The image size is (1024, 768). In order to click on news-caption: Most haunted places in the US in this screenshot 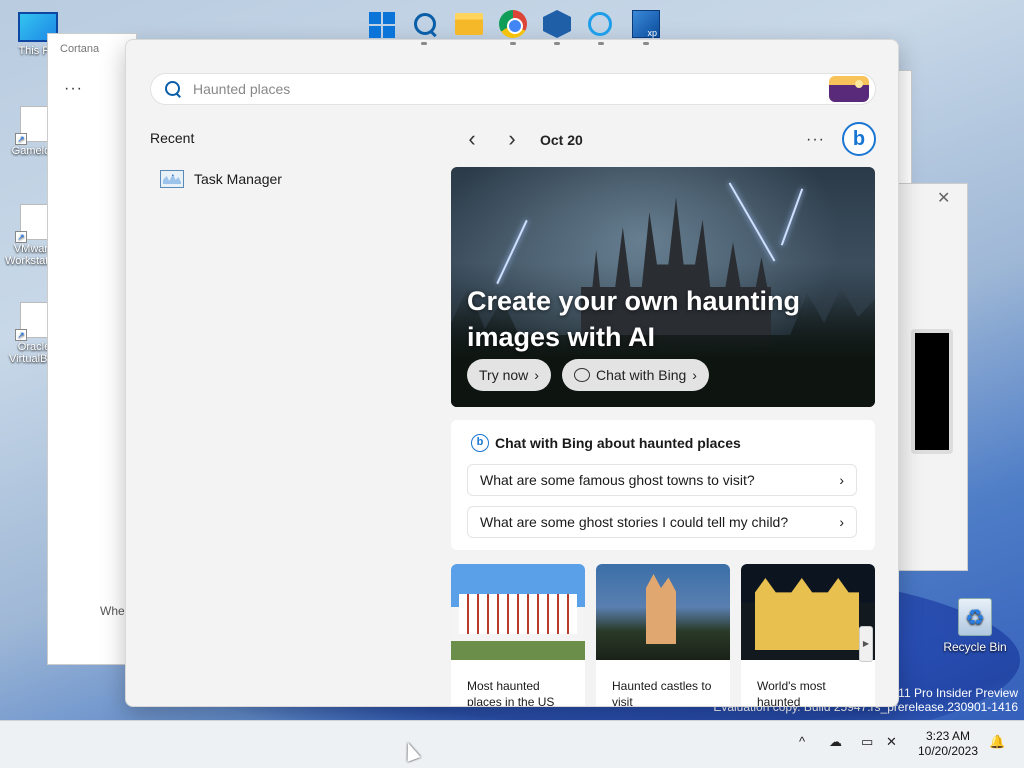, I will do `click(511, 693)`.